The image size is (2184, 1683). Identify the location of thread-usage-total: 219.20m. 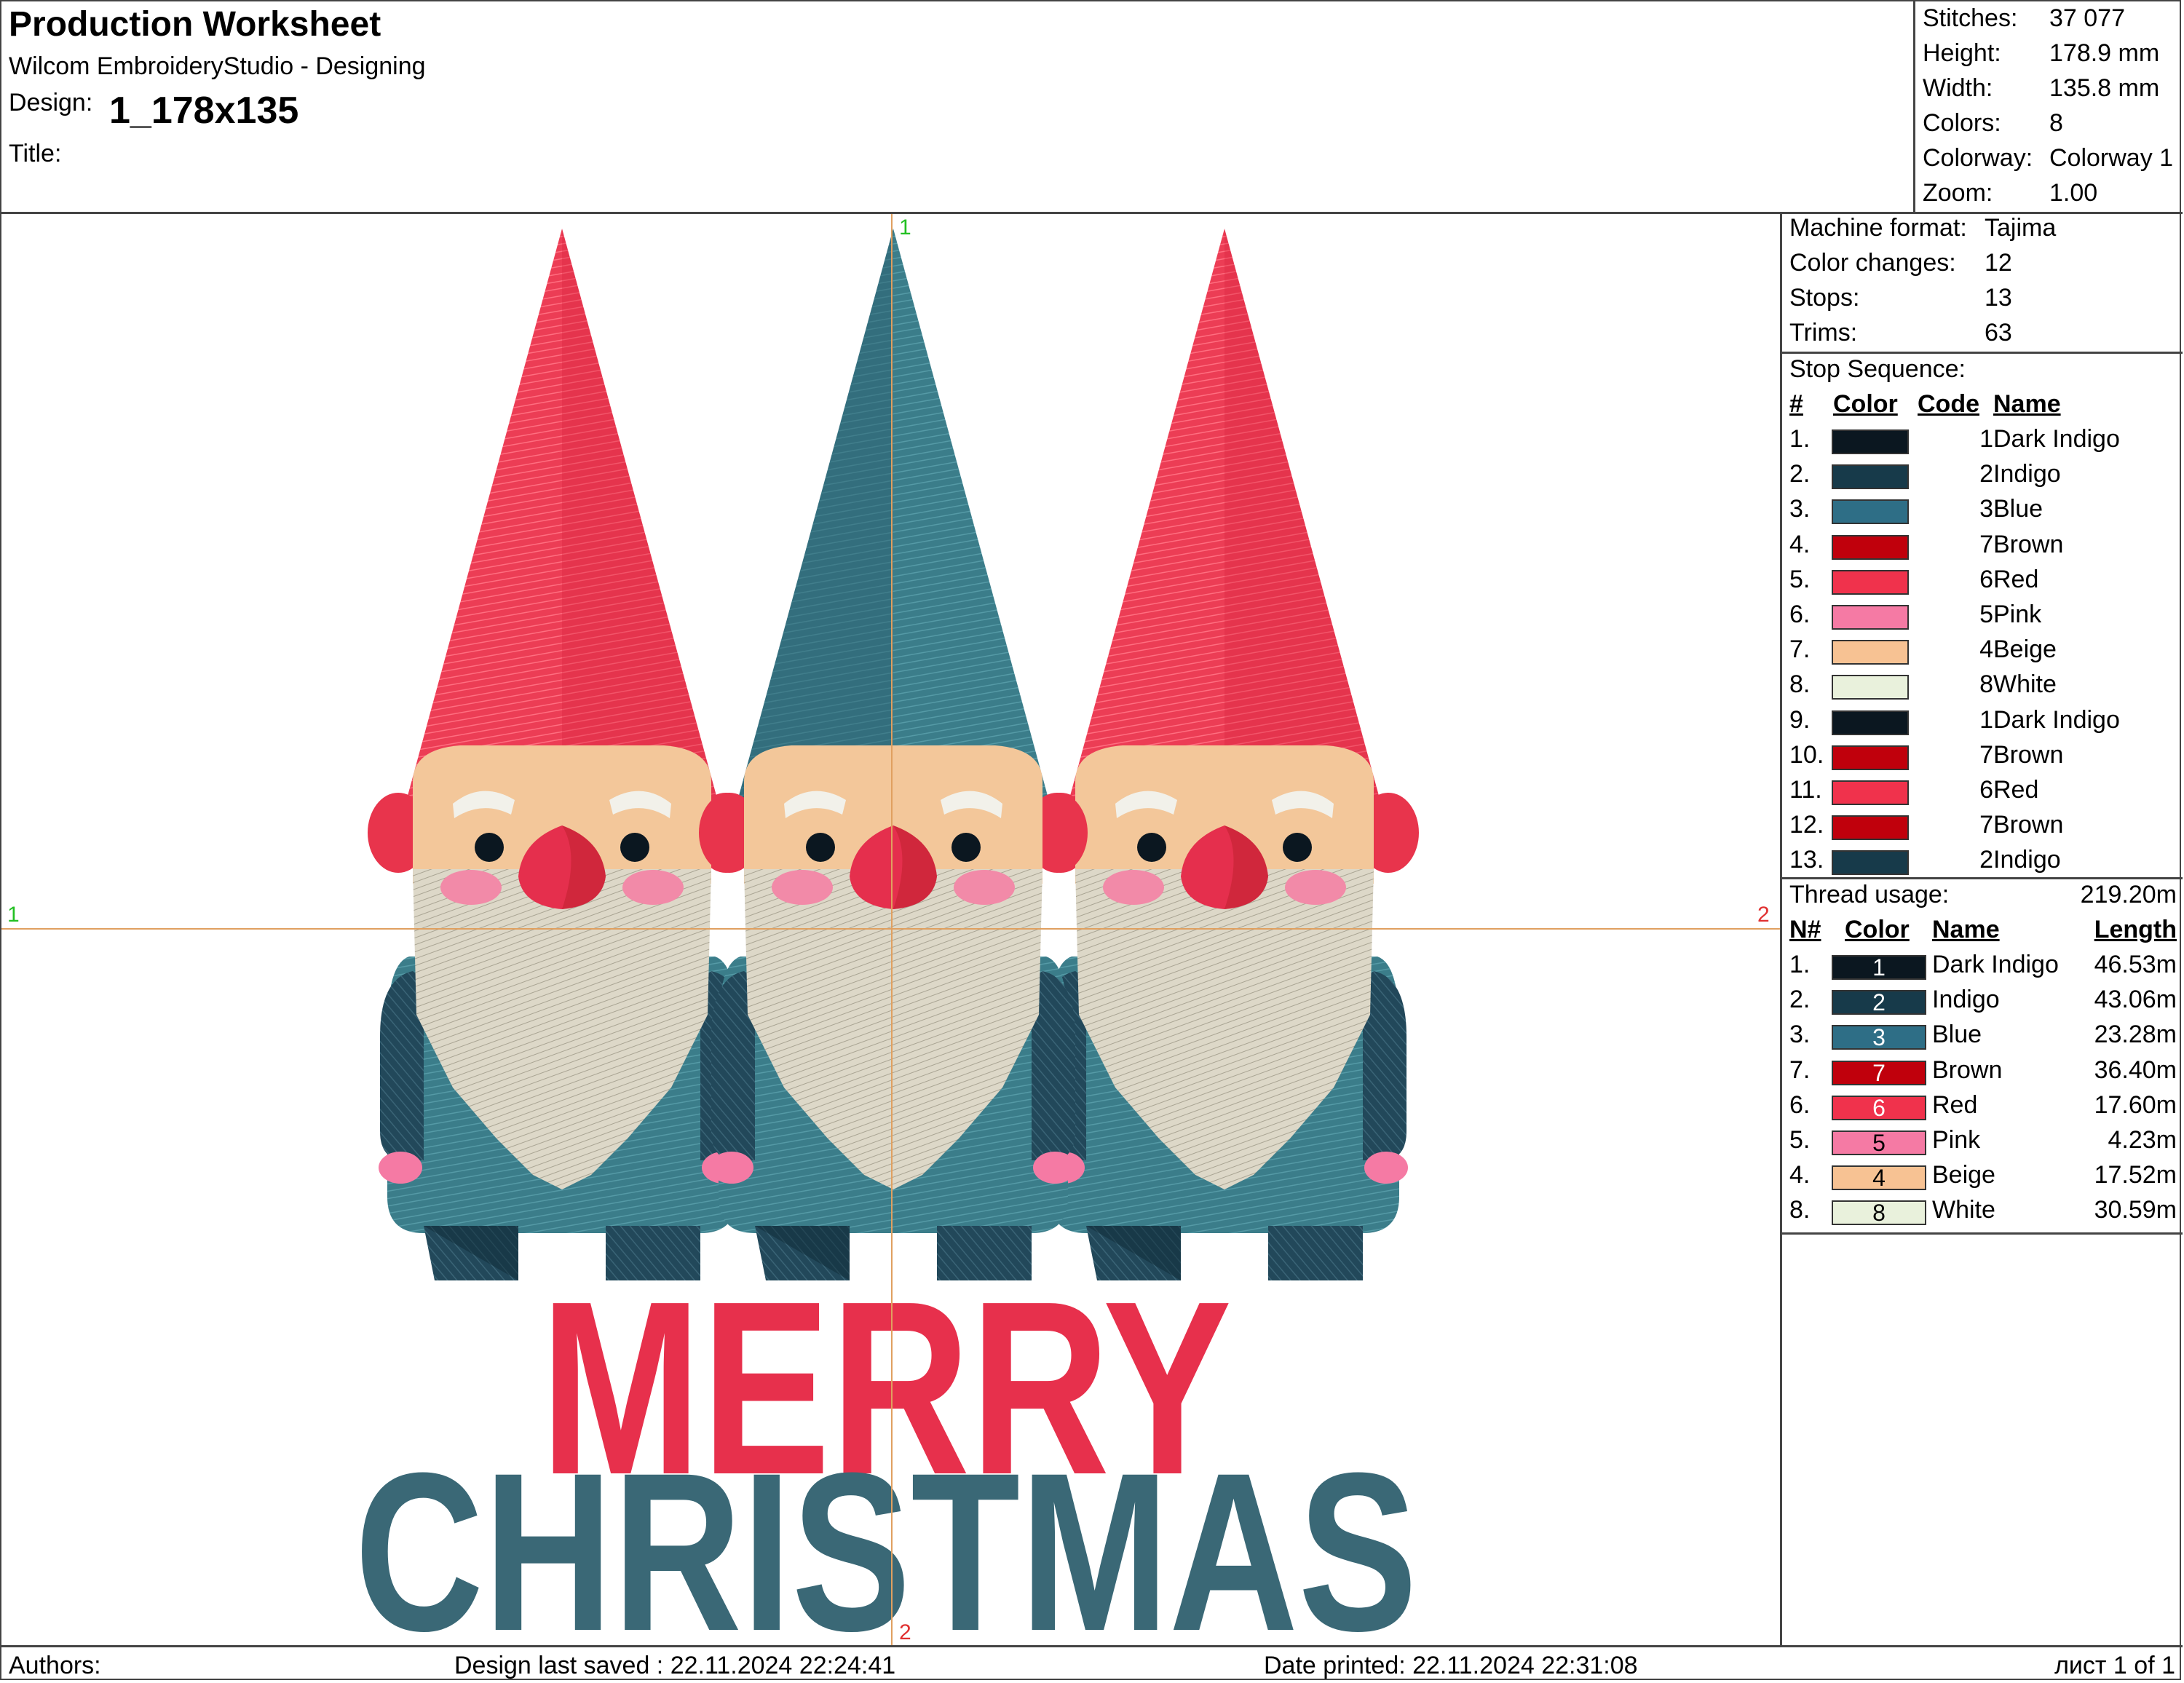
(2128, 894).